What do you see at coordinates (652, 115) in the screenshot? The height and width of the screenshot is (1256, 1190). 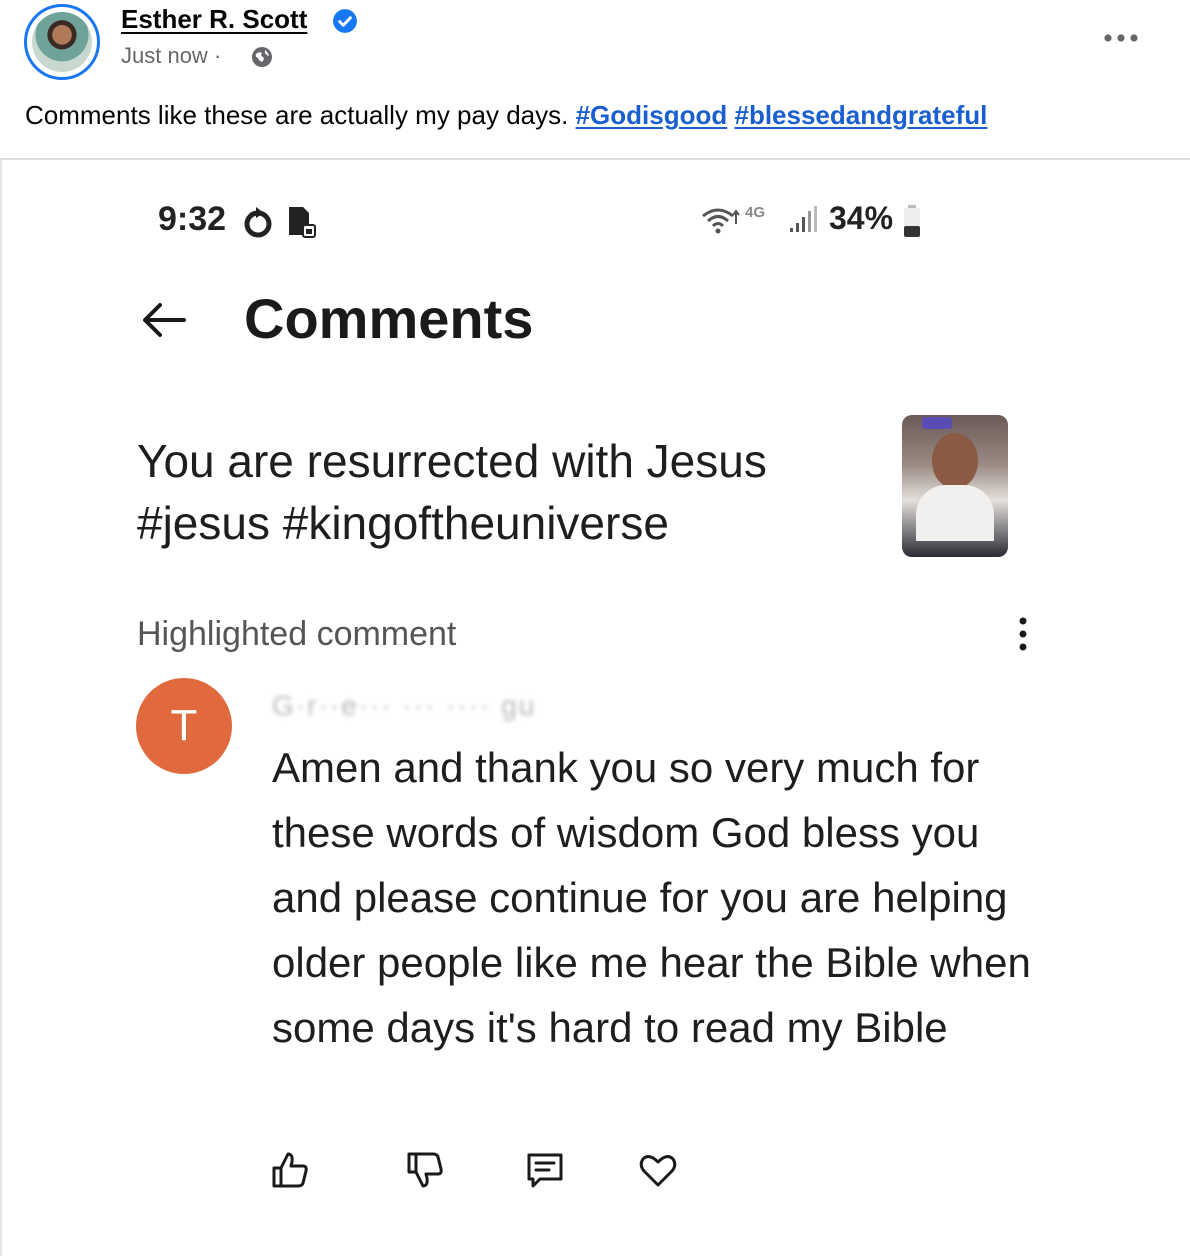 I see `hashtag-godisgood: #Godisgood` at bounding box center [652, 115].